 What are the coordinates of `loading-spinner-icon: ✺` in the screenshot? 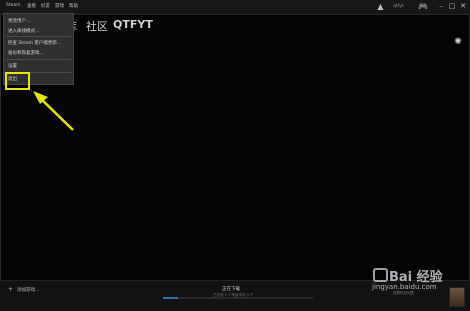 It's located at (458, 42).